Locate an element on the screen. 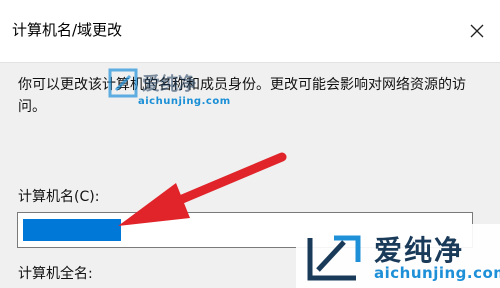 The image size is (500, 288). watermark-url: aichunjing.com is located at coordinates (437, 273).